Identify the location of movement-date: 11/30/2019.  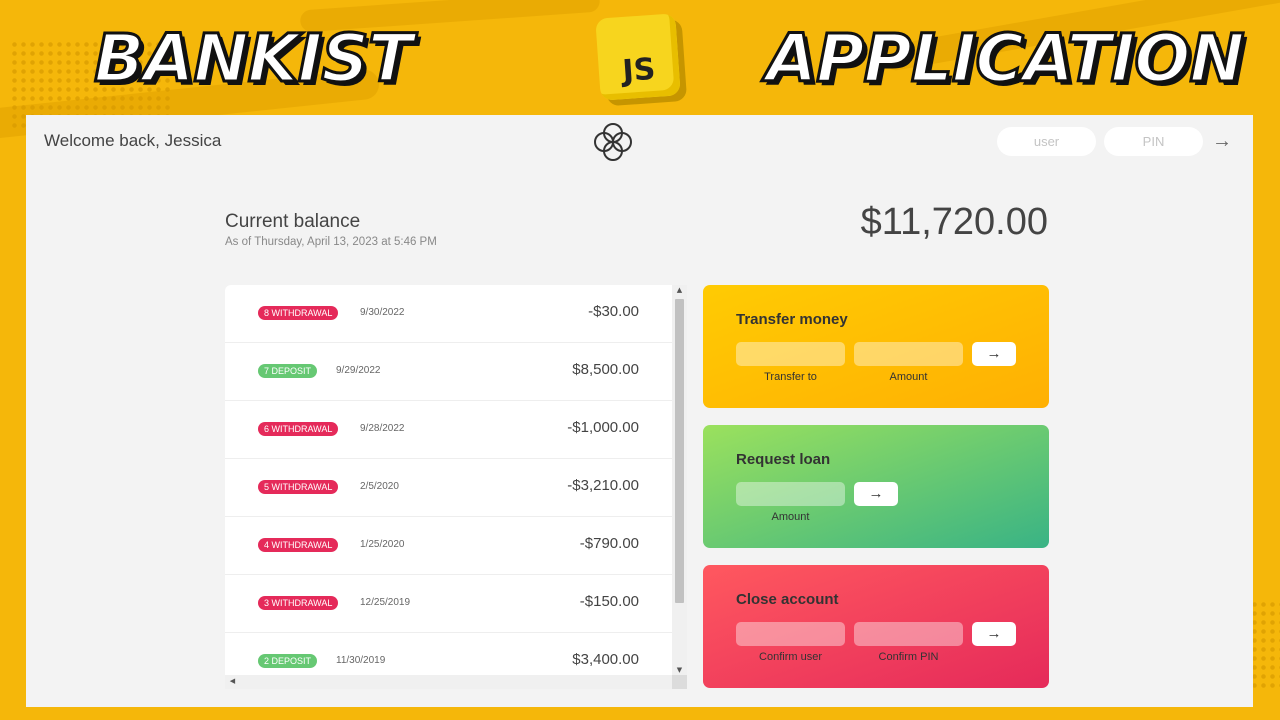
(361, 660).